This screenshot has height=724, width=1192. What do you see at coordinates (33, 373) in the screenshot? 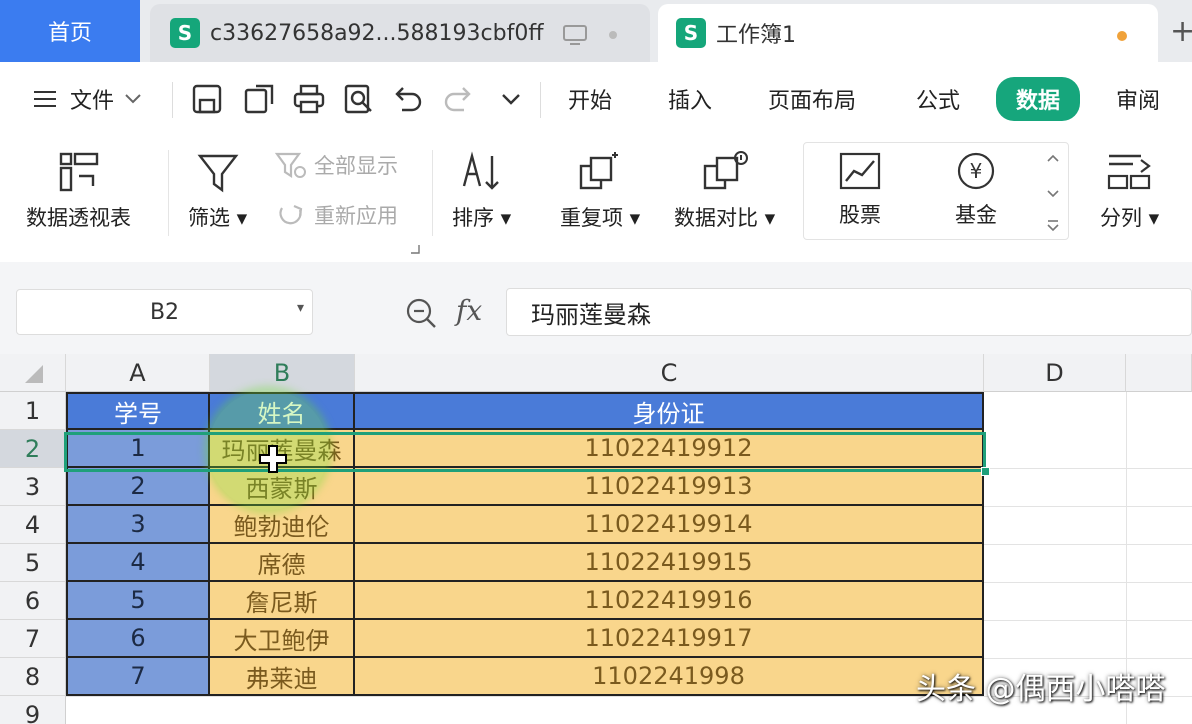
I see `select-all-corner` at bounding box center [33, 373].